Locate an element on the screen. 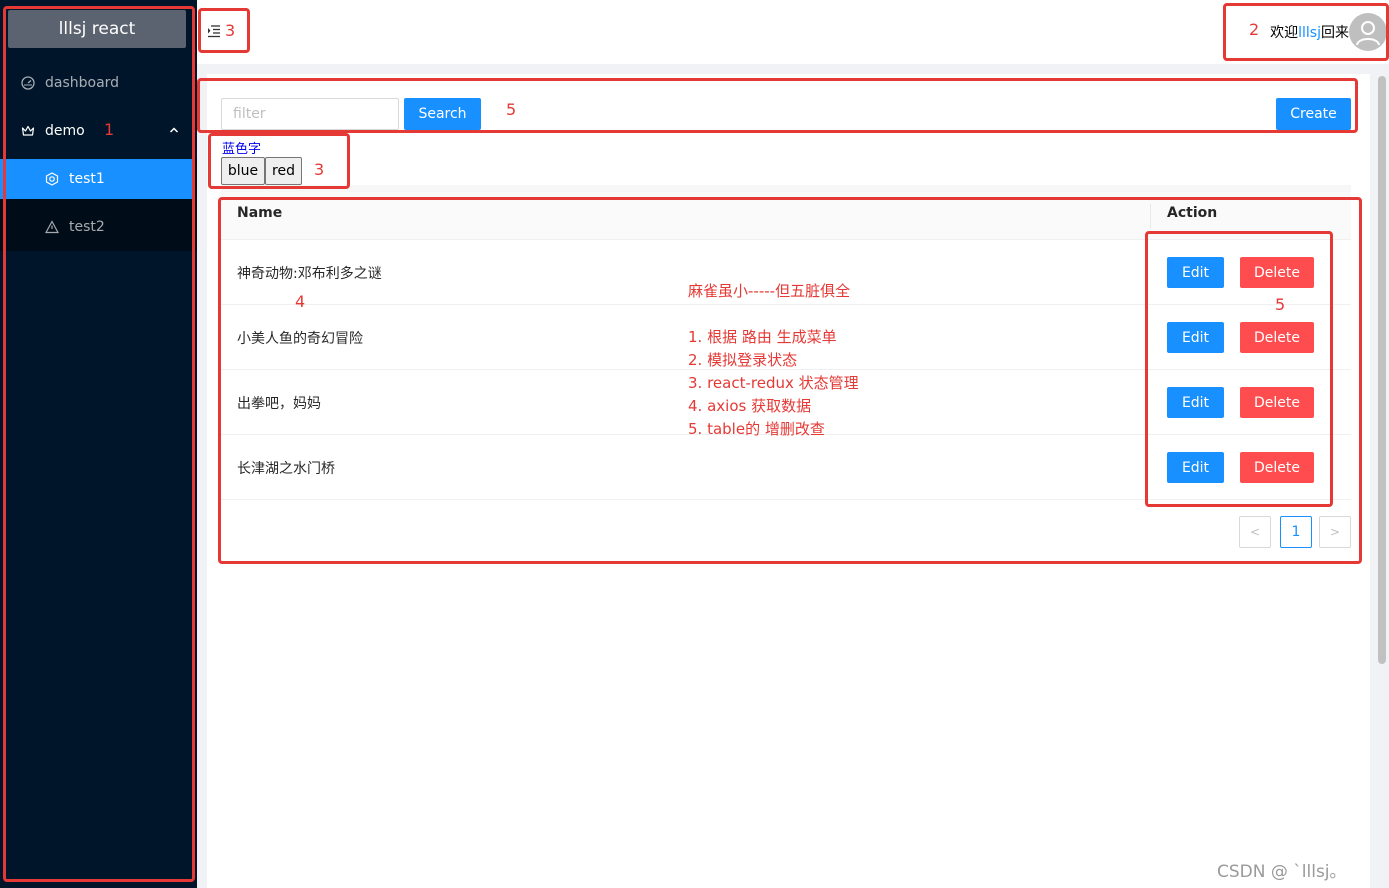 This screenshot has height=888, width=1389. annotation-label: 4 is located at coordinates (300, 301).